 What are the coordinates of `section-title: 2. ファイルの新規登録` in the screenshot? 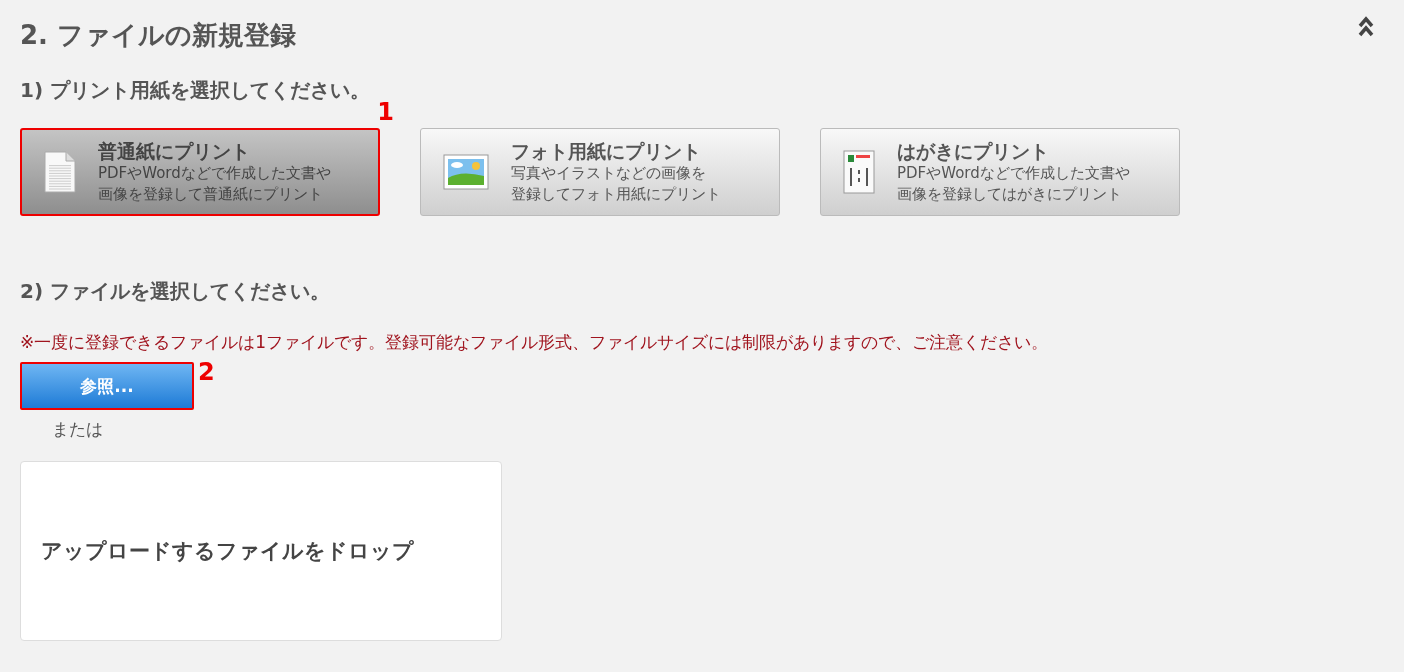 It's located at (158, 35).